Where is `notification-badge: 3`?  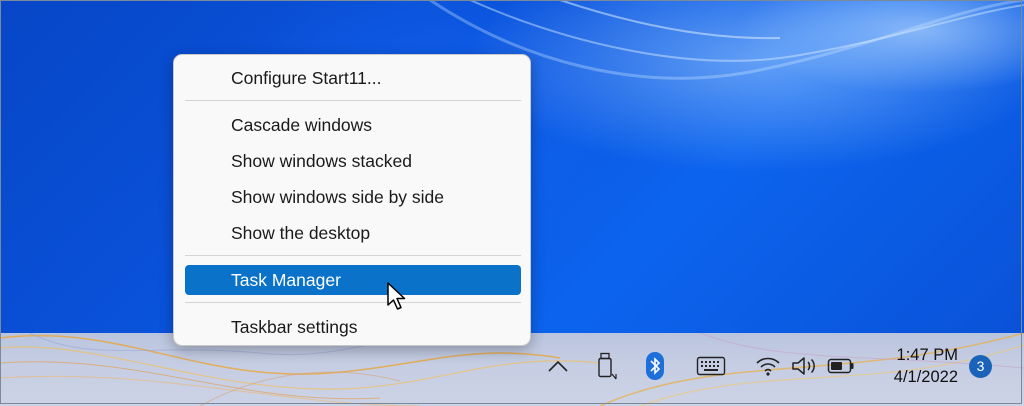 notification-badge: 3 is located at coordinates (980, 366).